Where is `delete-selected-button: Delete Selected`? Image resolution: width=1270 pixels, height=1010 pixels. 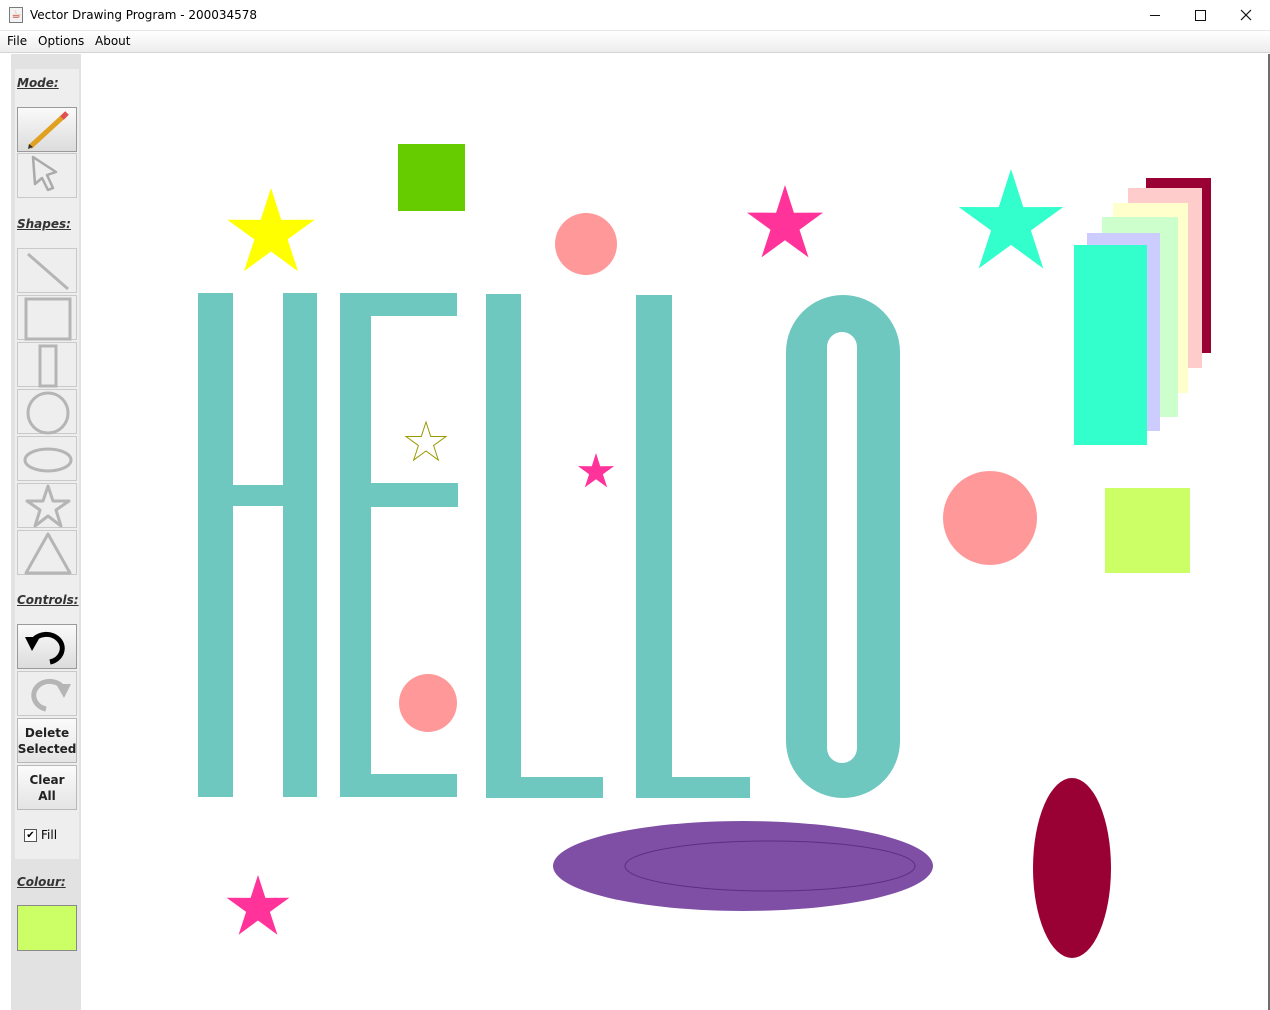 delete-selected-button: Delete Selected is located at coordinates (47, 740).